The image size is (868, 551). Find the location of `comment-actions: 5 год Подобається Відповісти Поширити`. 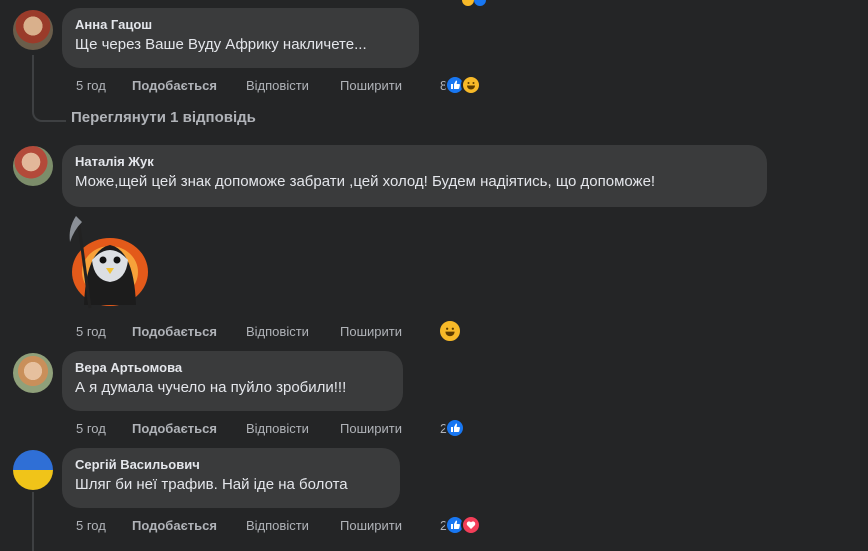

comment-actions: 5 год Подобається Відповісти Поширити is located at coordinates (269, 331).